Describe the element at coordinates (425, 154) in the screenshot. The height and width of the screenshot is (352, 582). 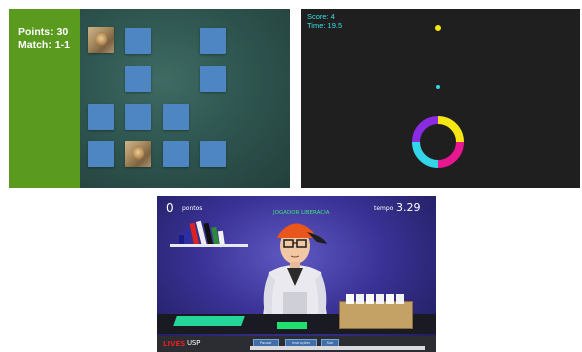
I see `ring-segment-cyan` at that location.